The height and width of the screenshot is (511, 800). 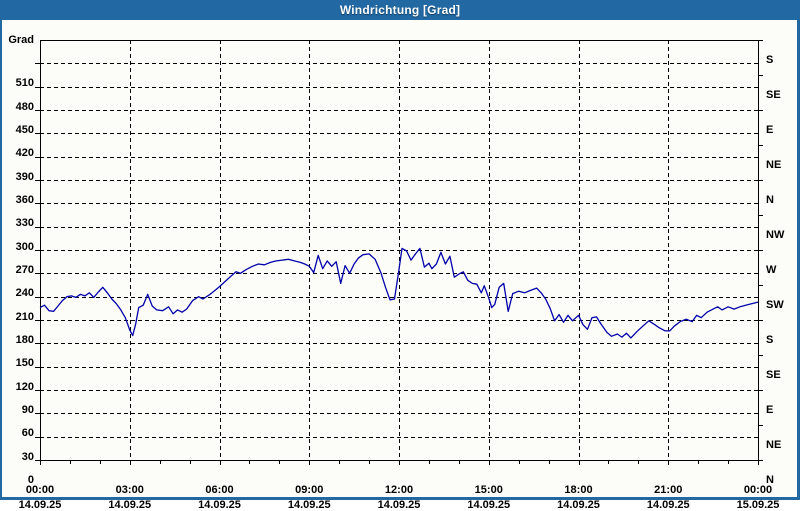 I want to click on y-tick-label: 30, so click(x=27, y=456).